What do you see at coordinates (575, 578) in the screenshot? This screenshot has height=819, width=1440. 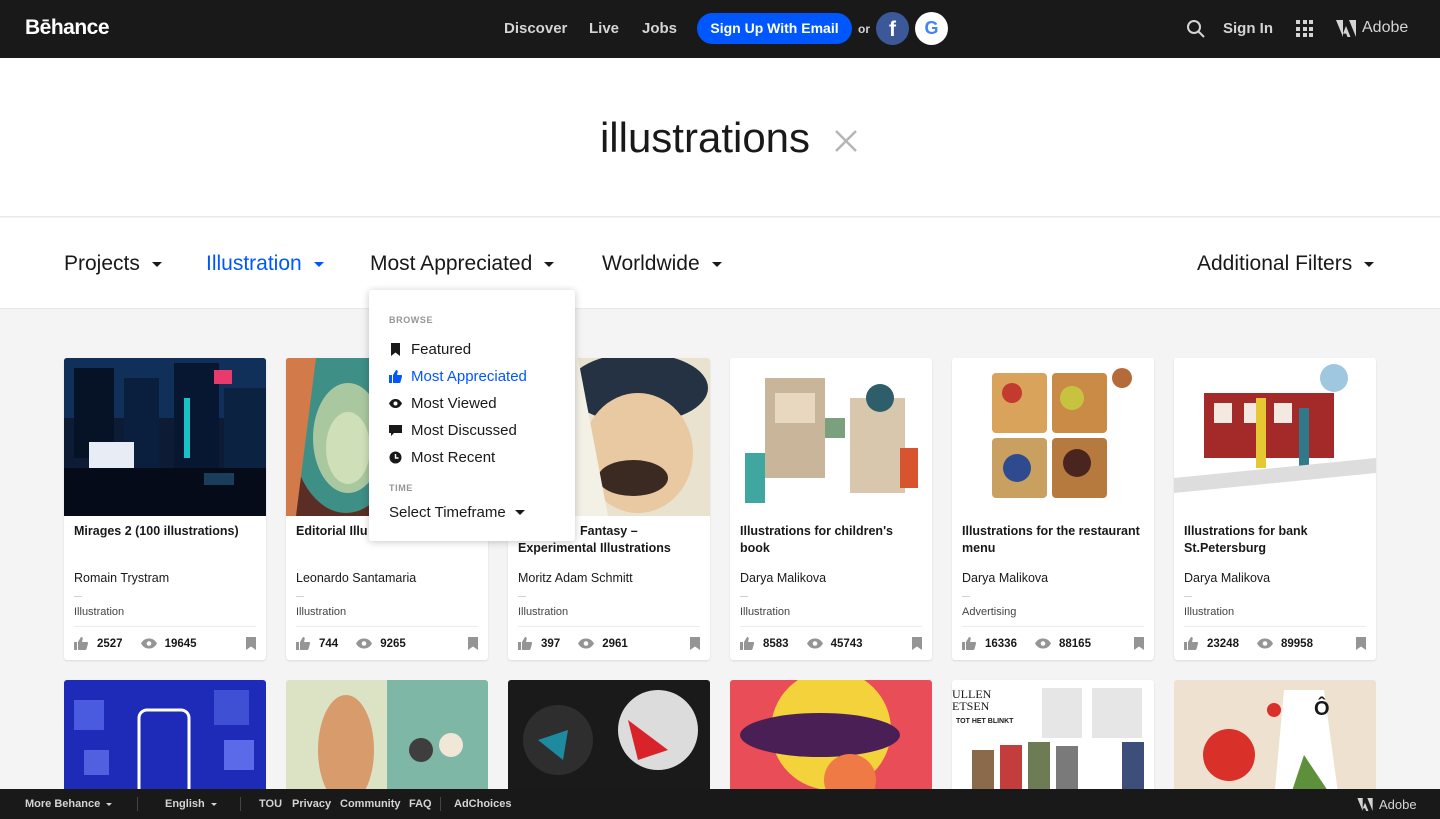 I see `project-owner: Moritz Adam Schmitt` at bounding box center [575, 578].